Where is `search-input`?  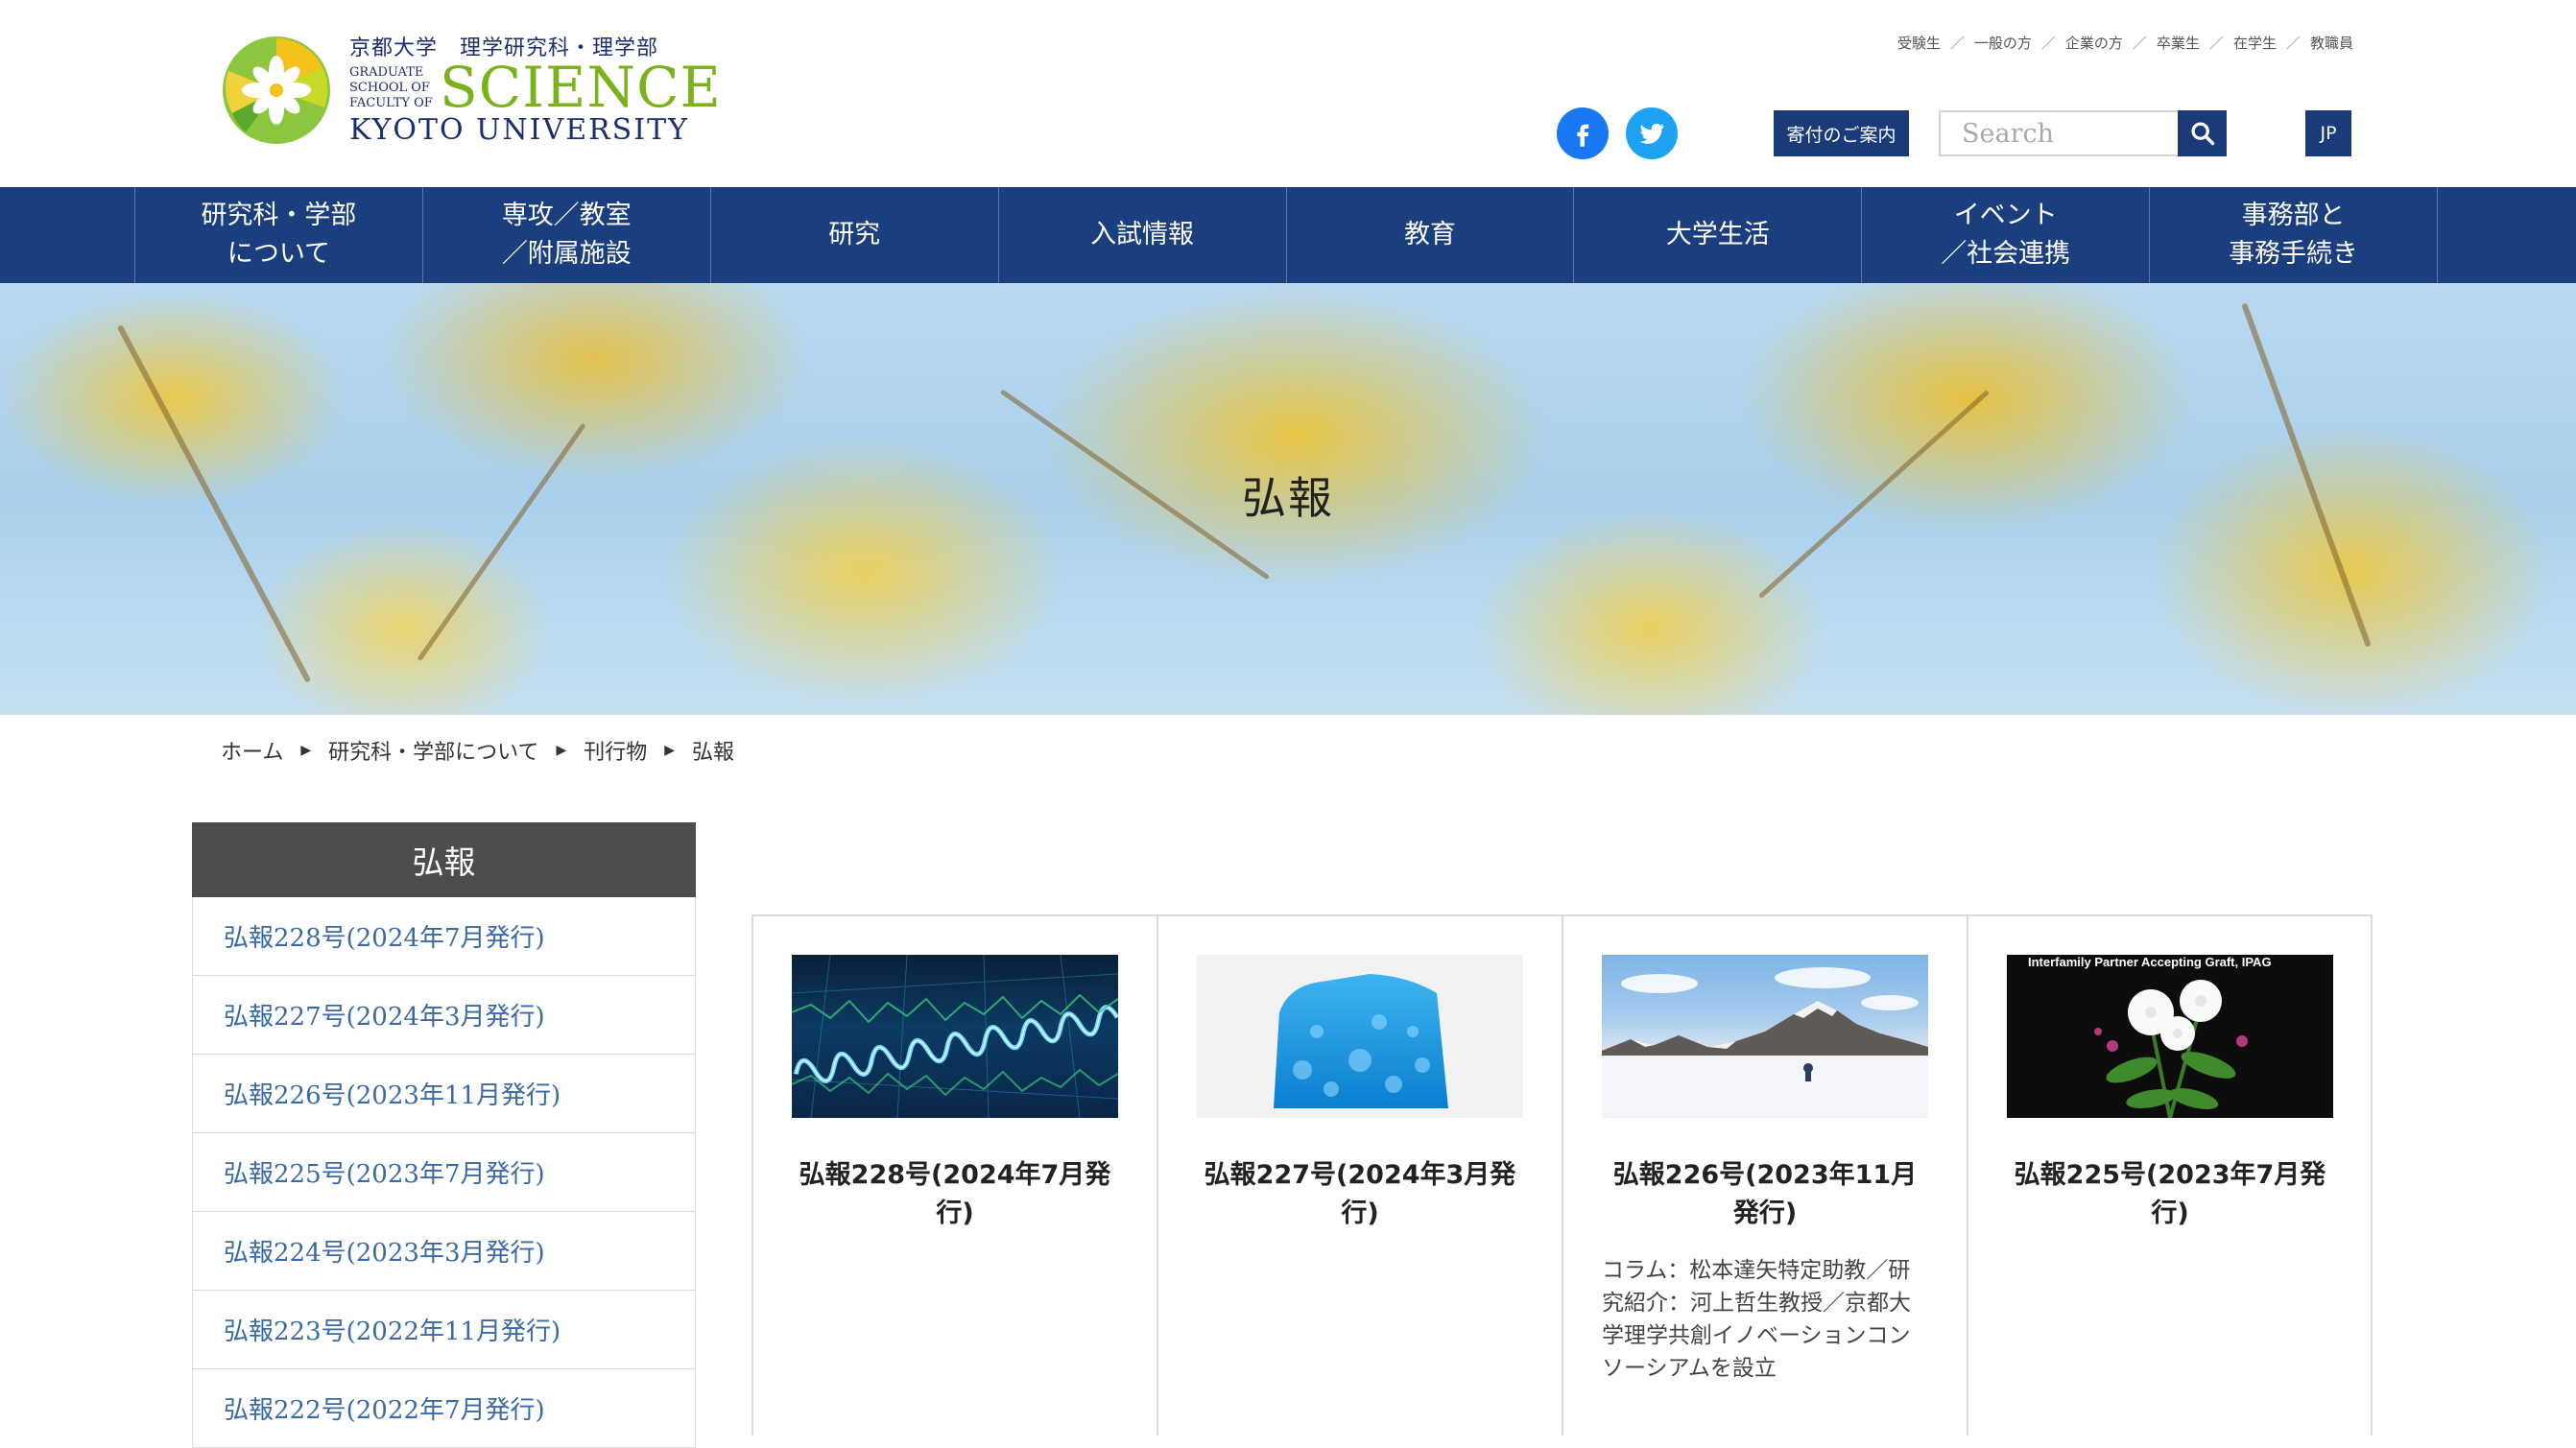 search-input is located at coordinates (2058, 133).